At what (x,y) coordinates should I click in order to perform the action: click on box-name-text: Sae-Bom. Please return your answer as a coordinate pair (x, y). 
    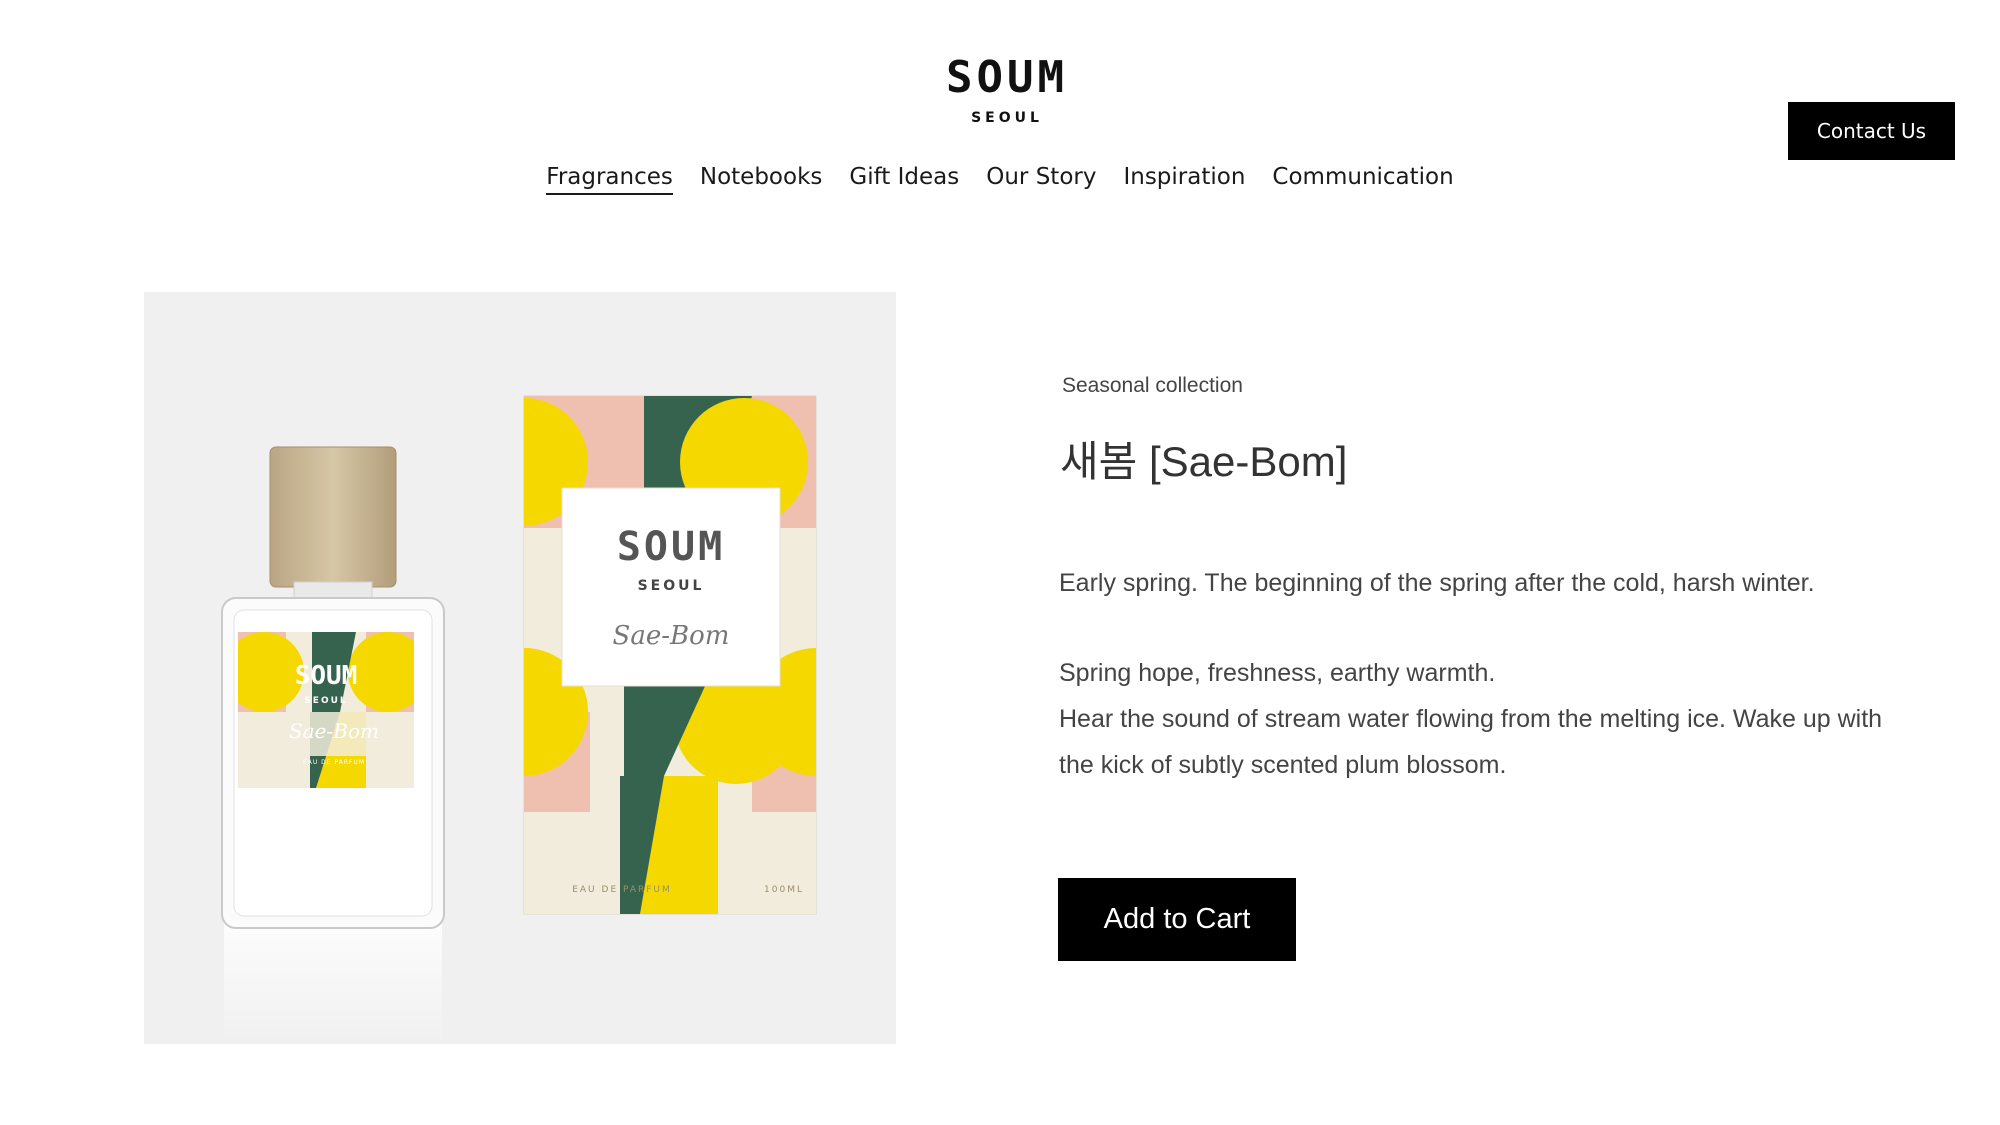
    Looking at the image, I should click on (671, 636).